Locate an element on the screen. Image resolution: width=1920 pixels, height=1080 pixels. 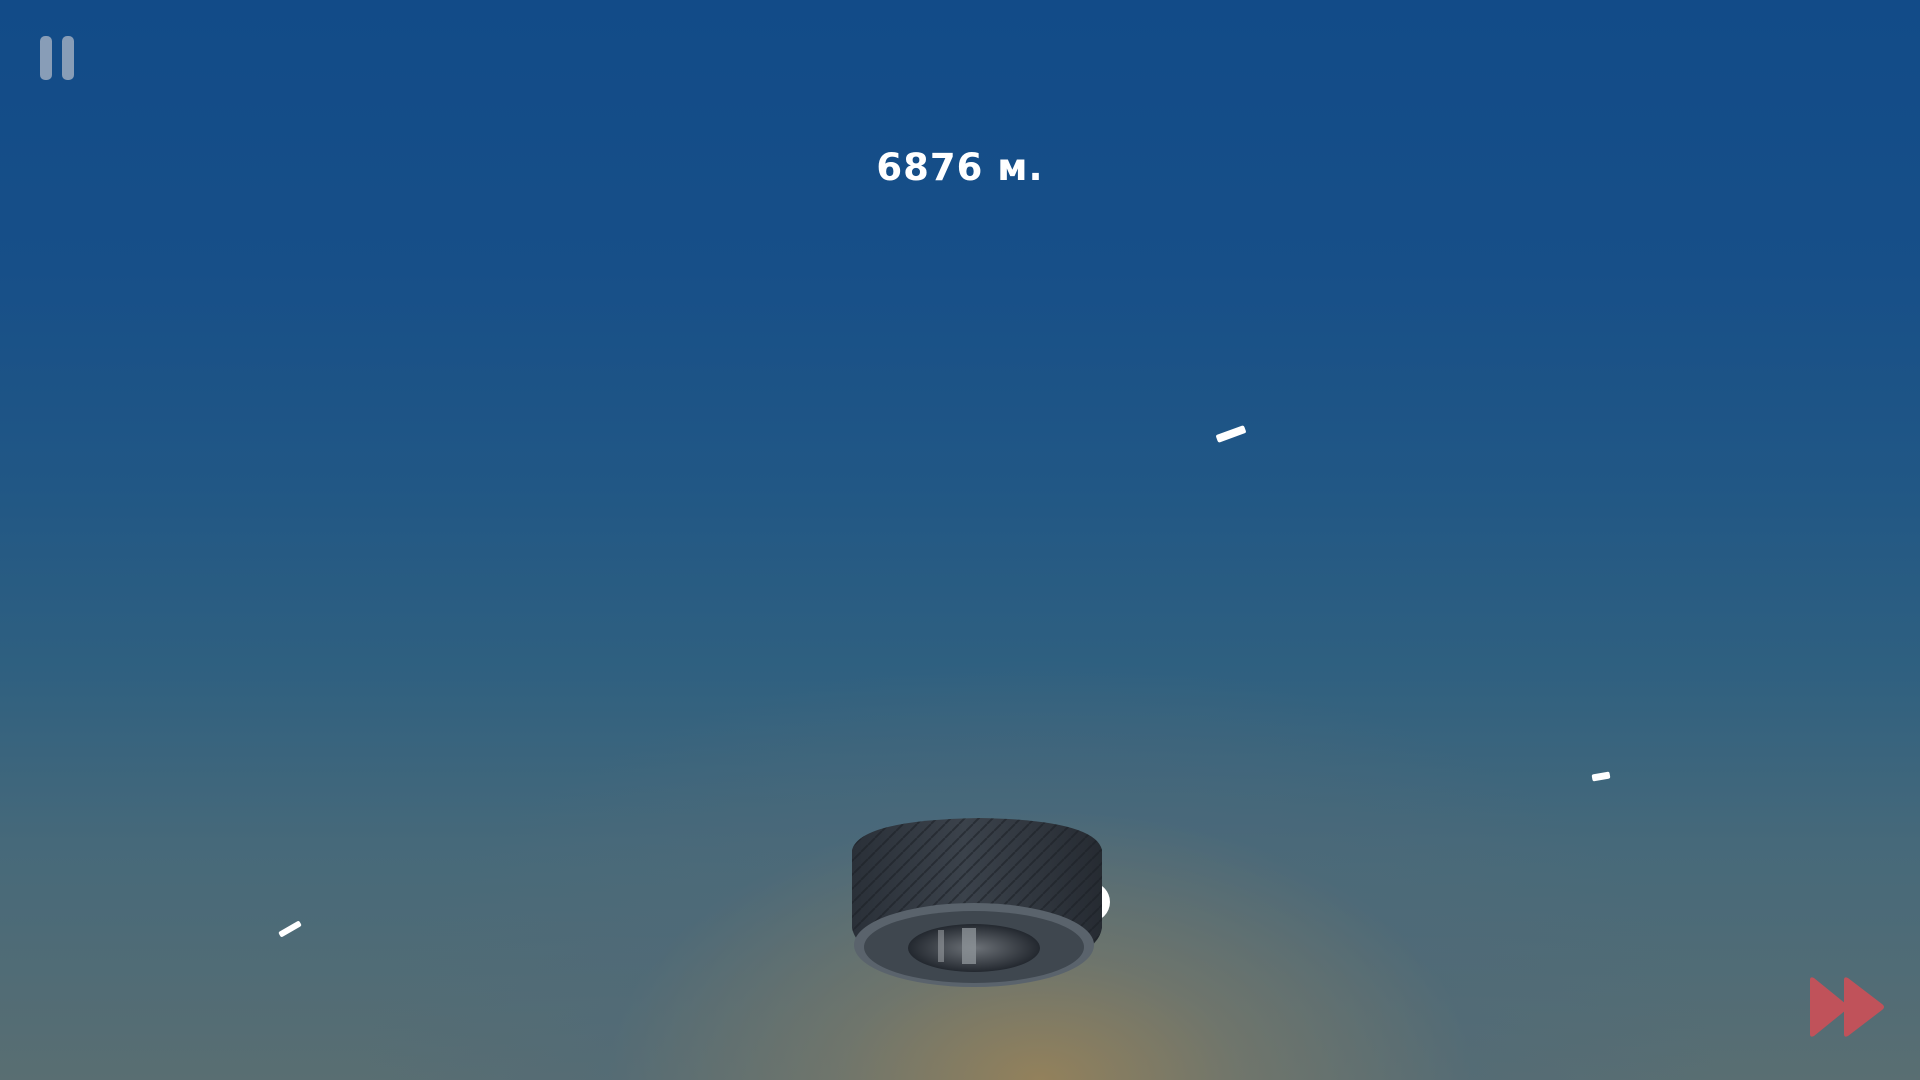
pause-icon-bar-right is located at coordinates (68, 58).